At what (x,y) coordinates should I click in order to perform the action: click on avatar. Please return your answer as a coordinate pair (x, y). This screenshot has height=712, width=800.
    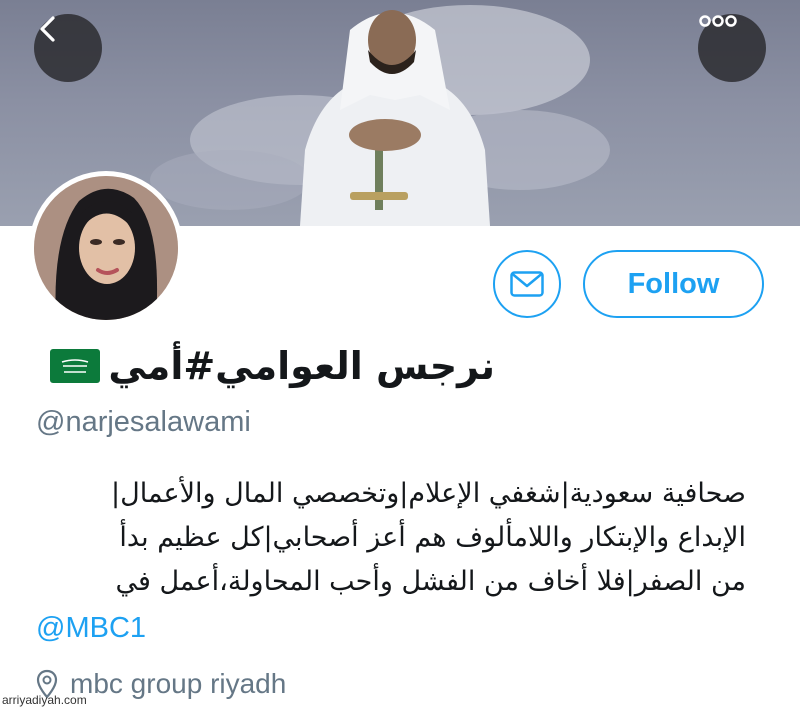
    Looking at the image, I should click on (106, 248).